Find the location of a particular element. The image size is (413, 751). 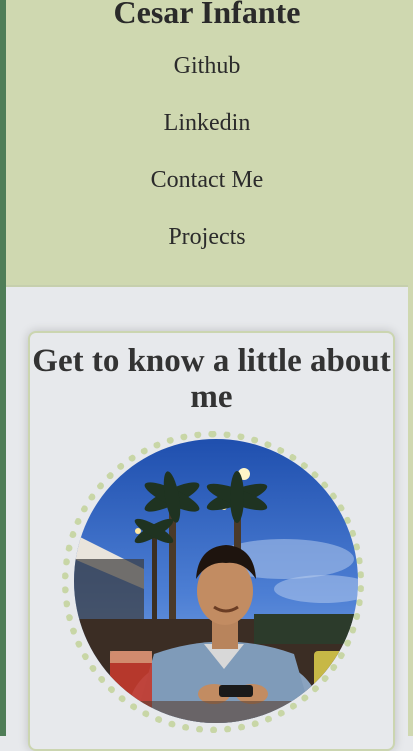

nav-link-linkedin: Linkedin is located at coordinates (207, 130).